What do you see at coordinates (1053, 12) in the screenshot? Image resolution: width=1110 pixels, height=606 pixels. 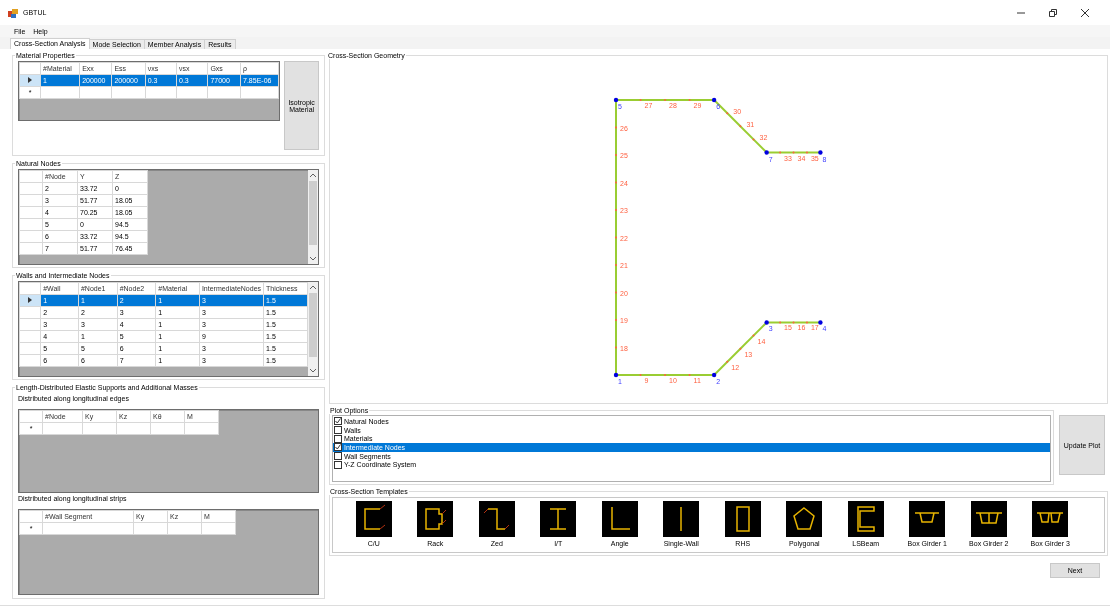 I see `restore-icon` at bounding box center [1053, 12].